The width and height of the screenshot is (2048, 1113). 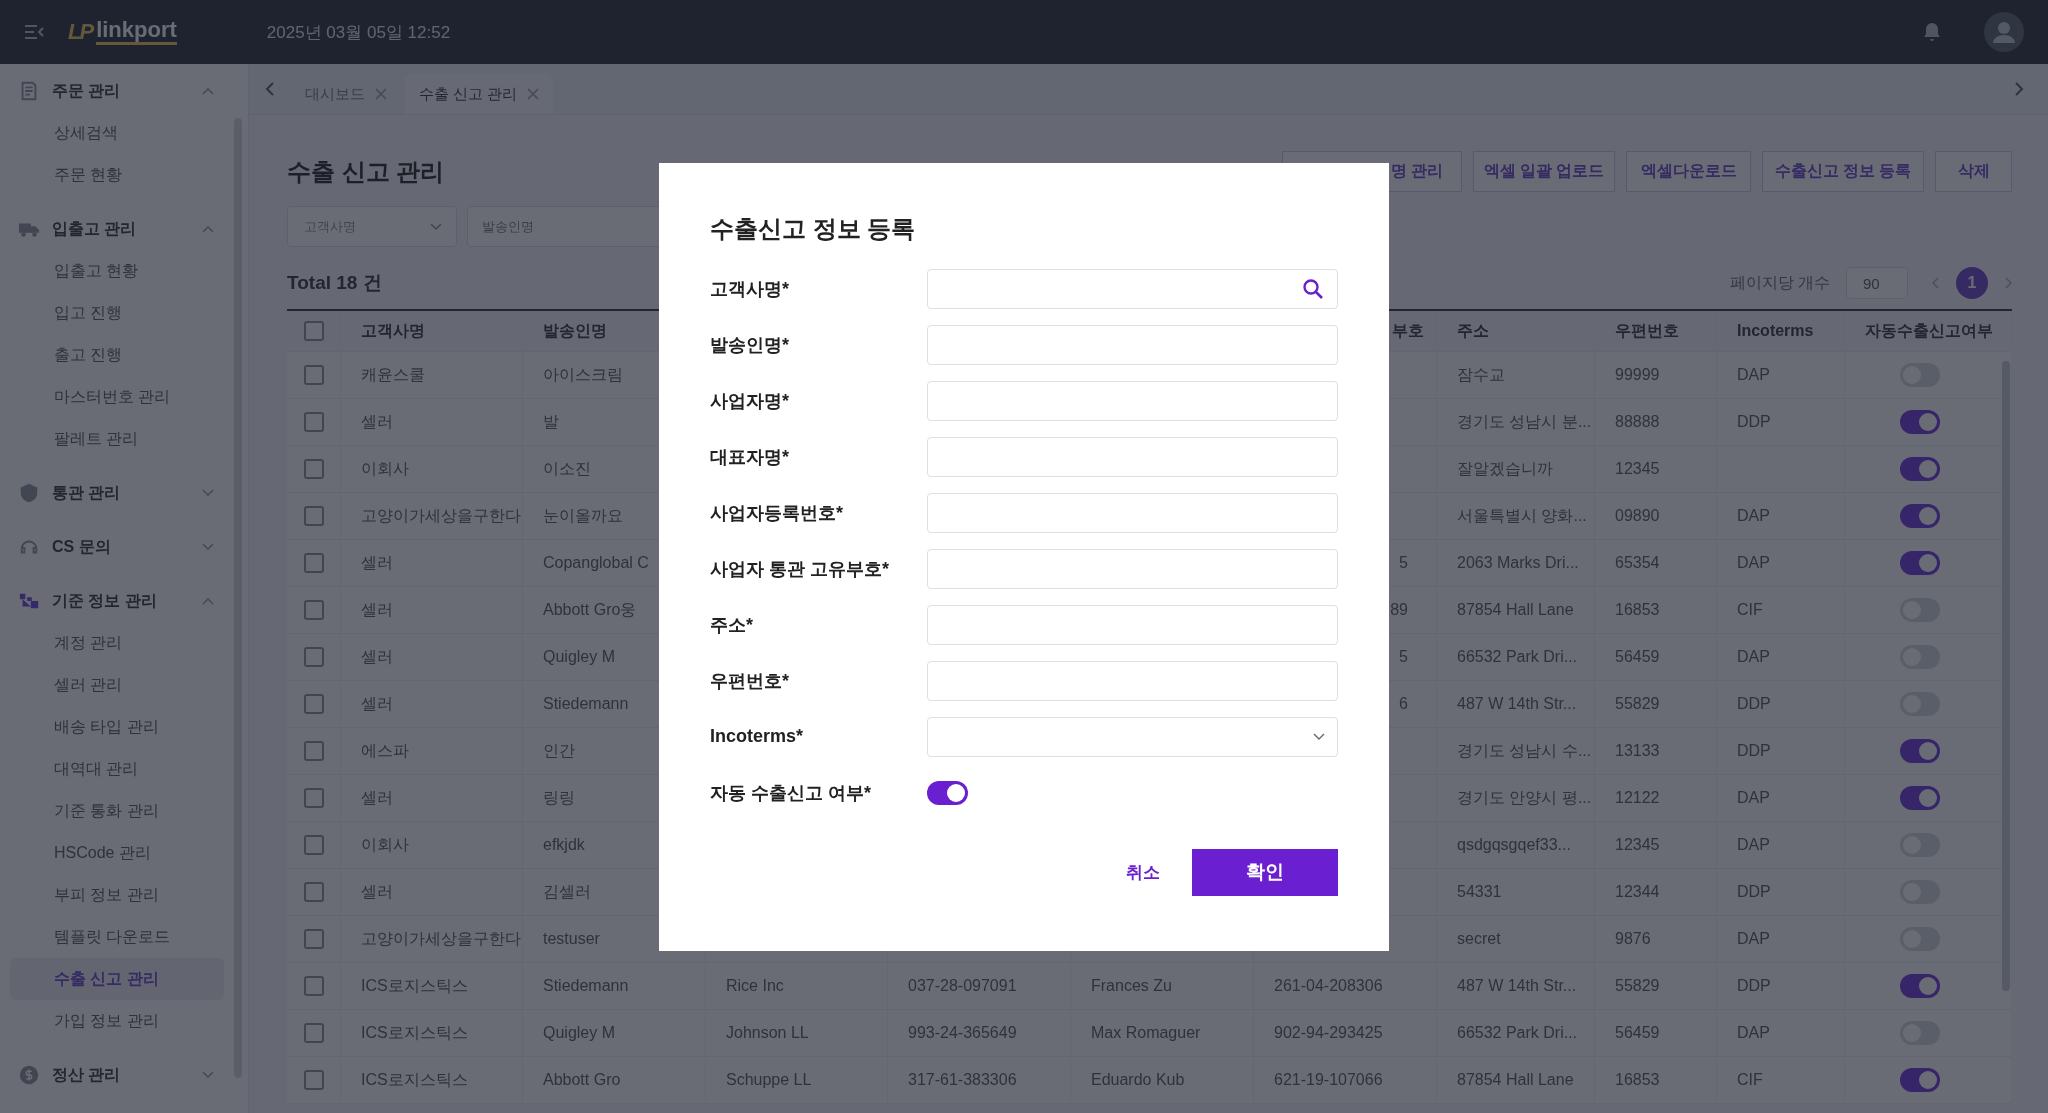 What do you see at coordinates (117, 229) in the screenshot?
I see `sidebar-section: 입출고 관리` at bounding box center [117, 229].